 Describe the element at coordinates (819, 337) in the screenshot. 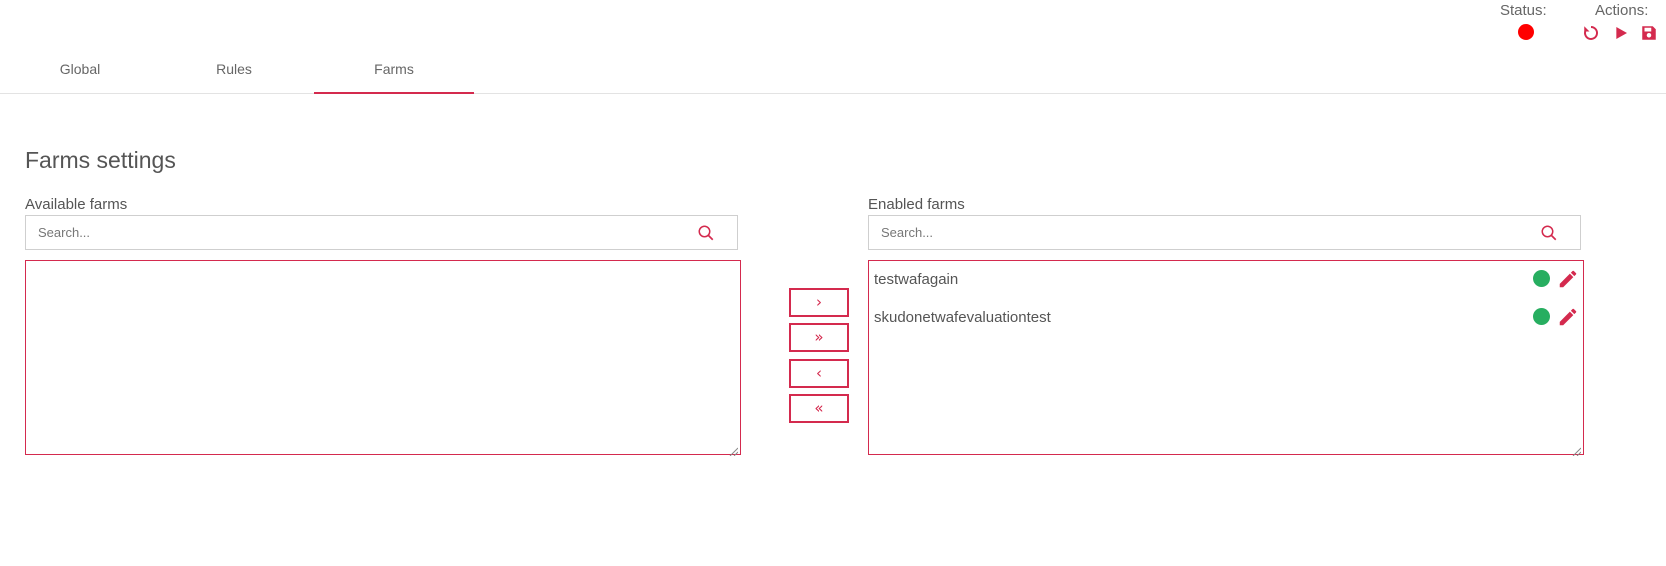

I see `move-all-right-button: »` at that location.